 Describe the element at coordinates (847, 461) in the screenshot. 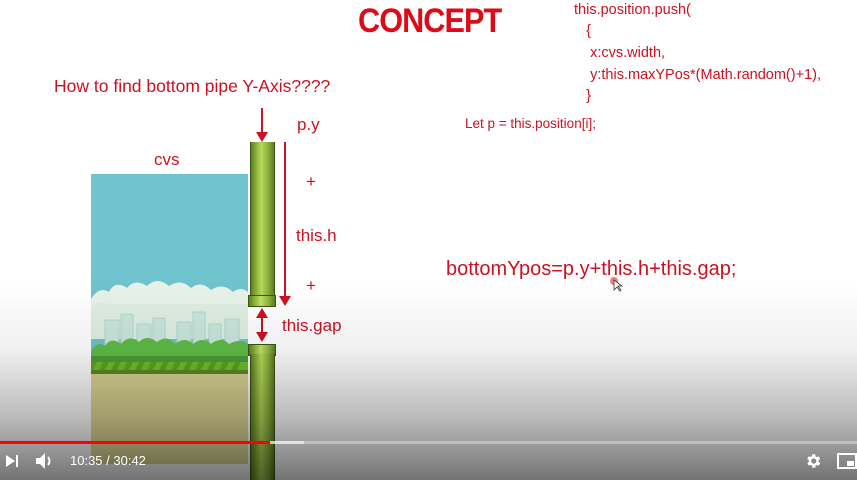

I see `miniplayer-icon` at that location.